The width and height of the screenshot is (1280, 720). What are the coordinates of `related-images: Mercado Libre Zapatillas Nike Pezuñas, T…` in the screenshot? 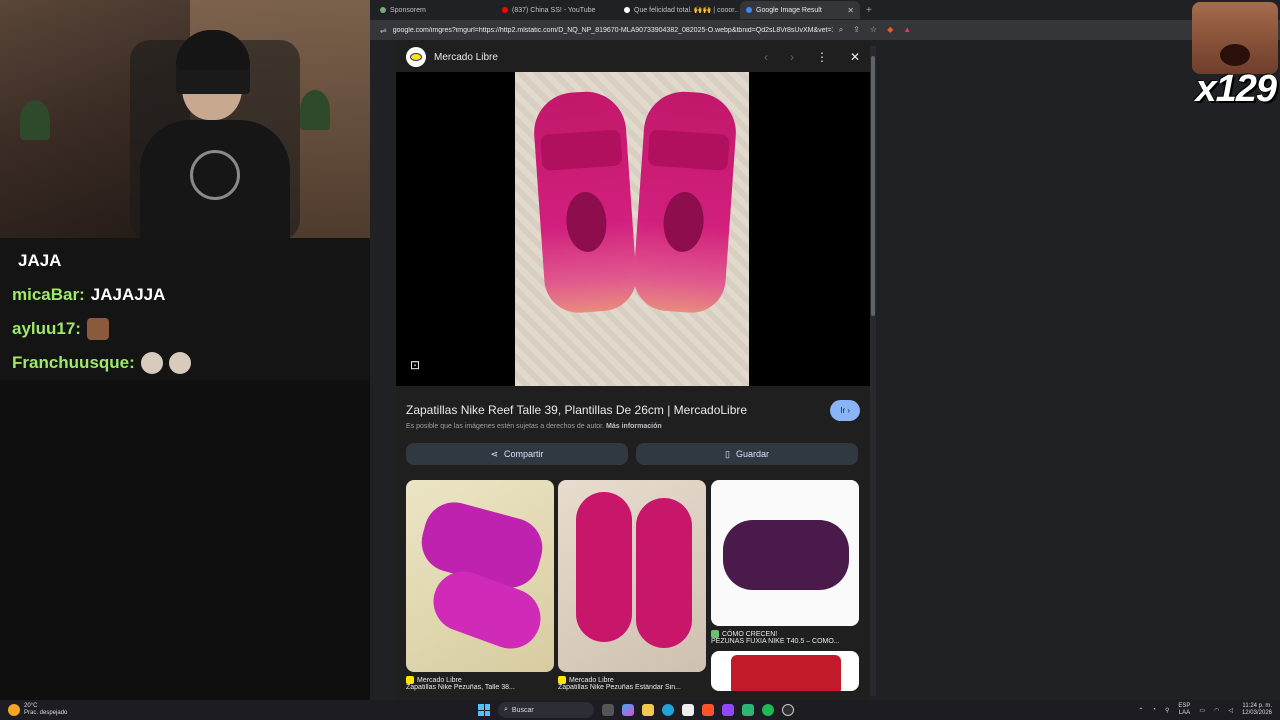 It's located at (634, 590).